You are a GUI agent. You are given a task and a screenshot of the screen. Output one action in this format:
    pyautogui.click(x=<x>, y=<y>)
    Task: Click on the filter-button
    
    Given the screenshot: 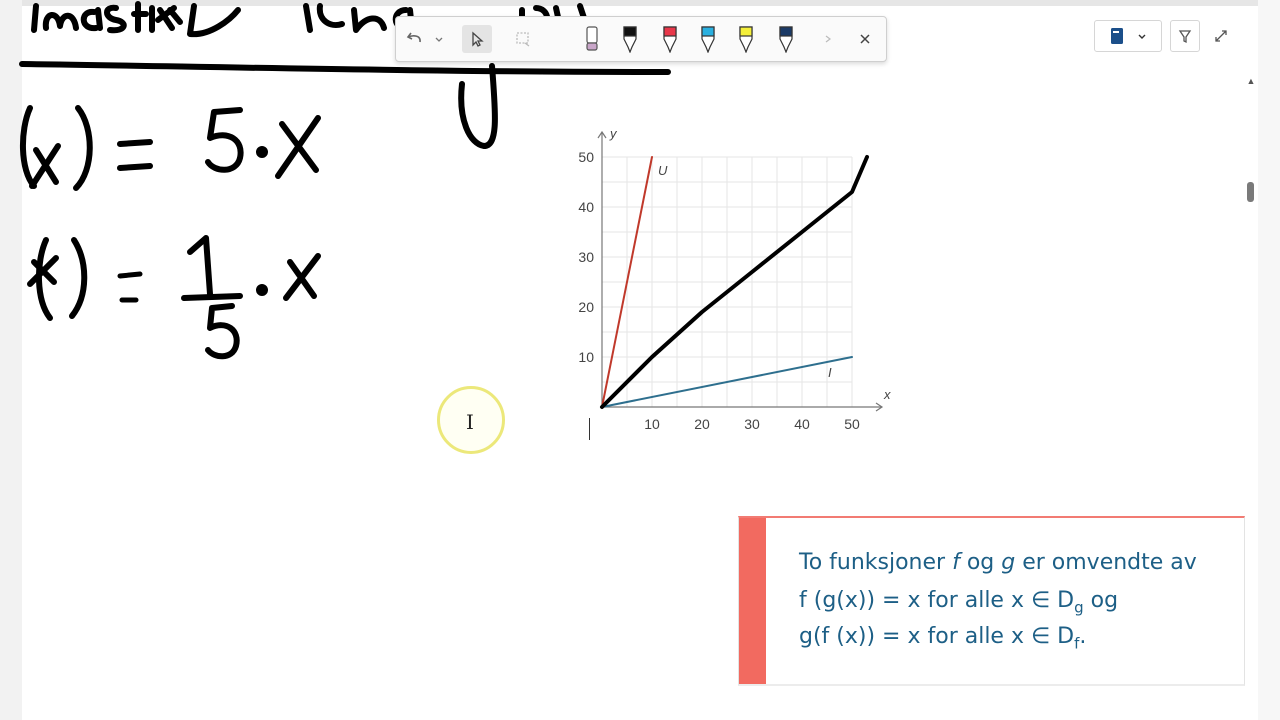 What is the action you would take?
    pyautogui.click(x=1185, y=36)
    